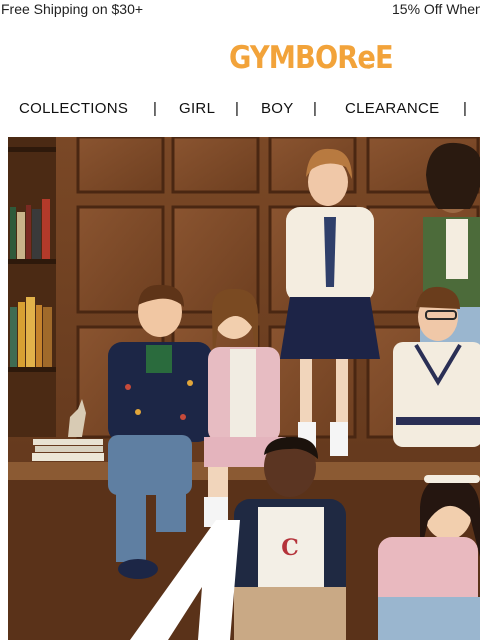 This screenshot has width=480, height=640. I want to click on promo-bar: Free Shipping on $30+ 15% Off When, so click(240, 10).